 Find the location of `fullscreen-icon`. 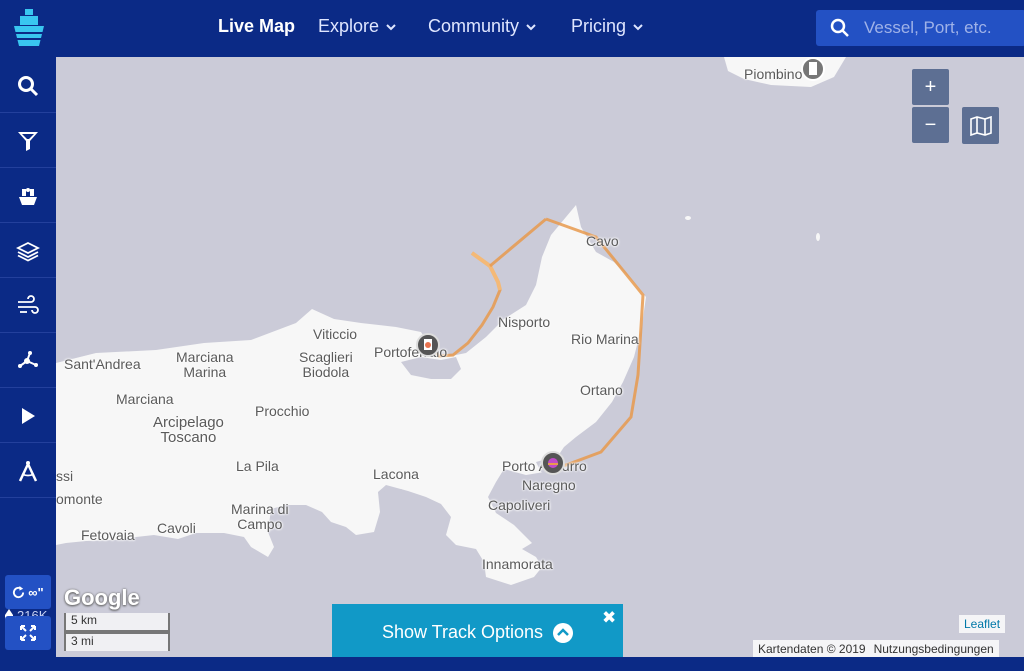

fullscreen-icon is located at coordinates (28, 633).